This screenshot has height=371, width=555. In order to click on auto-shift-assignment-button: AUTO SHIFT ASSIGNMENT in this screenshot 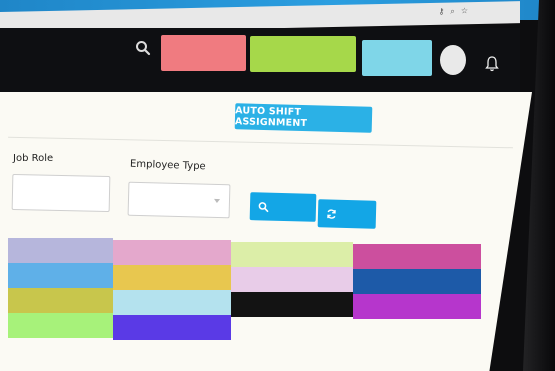, I will do `click(303, 118)`.